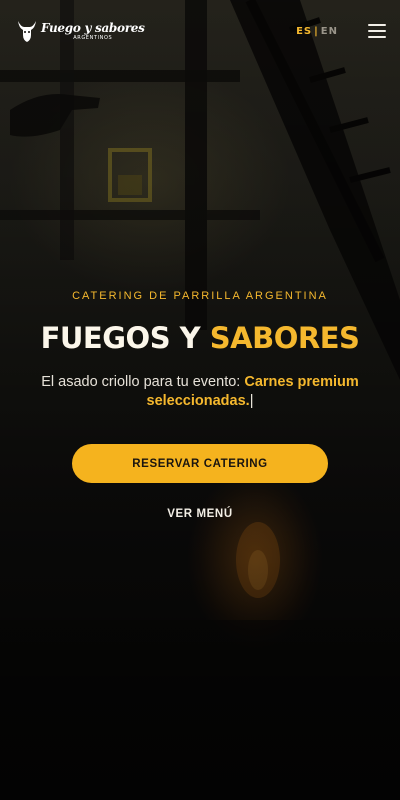 This screenshot has height=800, width=400. What do you see at coordinates (125, 338) in the screenshot?
I see `hero-title-part1: FUEGOS Y` at bounding box center [125, 338].